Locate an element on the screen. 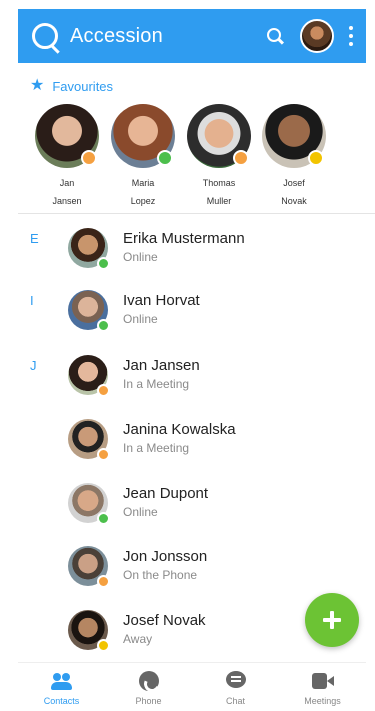 The image size is (375, 711). section-letter: E is located at coordinates (34, 238).